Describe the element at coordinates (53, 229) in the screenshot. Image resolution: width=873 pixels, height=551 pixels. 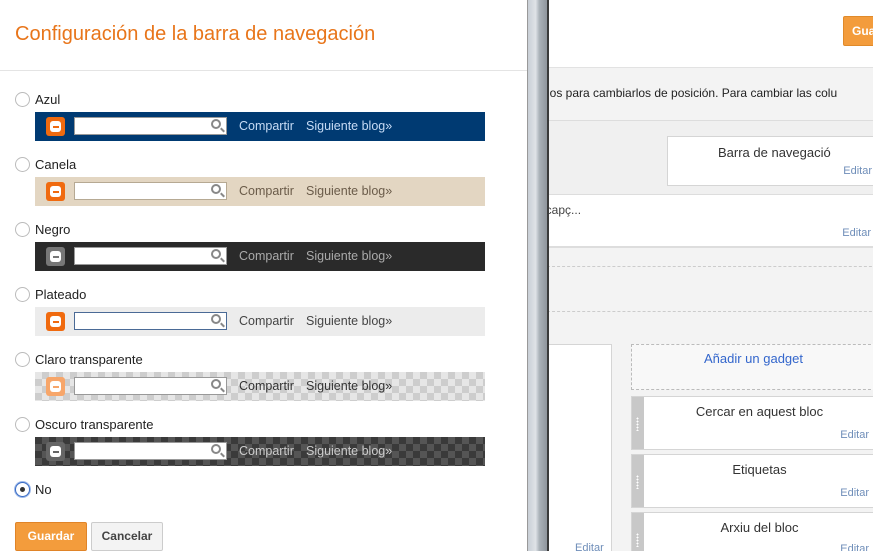
I see `option-label: Negro` at that location.